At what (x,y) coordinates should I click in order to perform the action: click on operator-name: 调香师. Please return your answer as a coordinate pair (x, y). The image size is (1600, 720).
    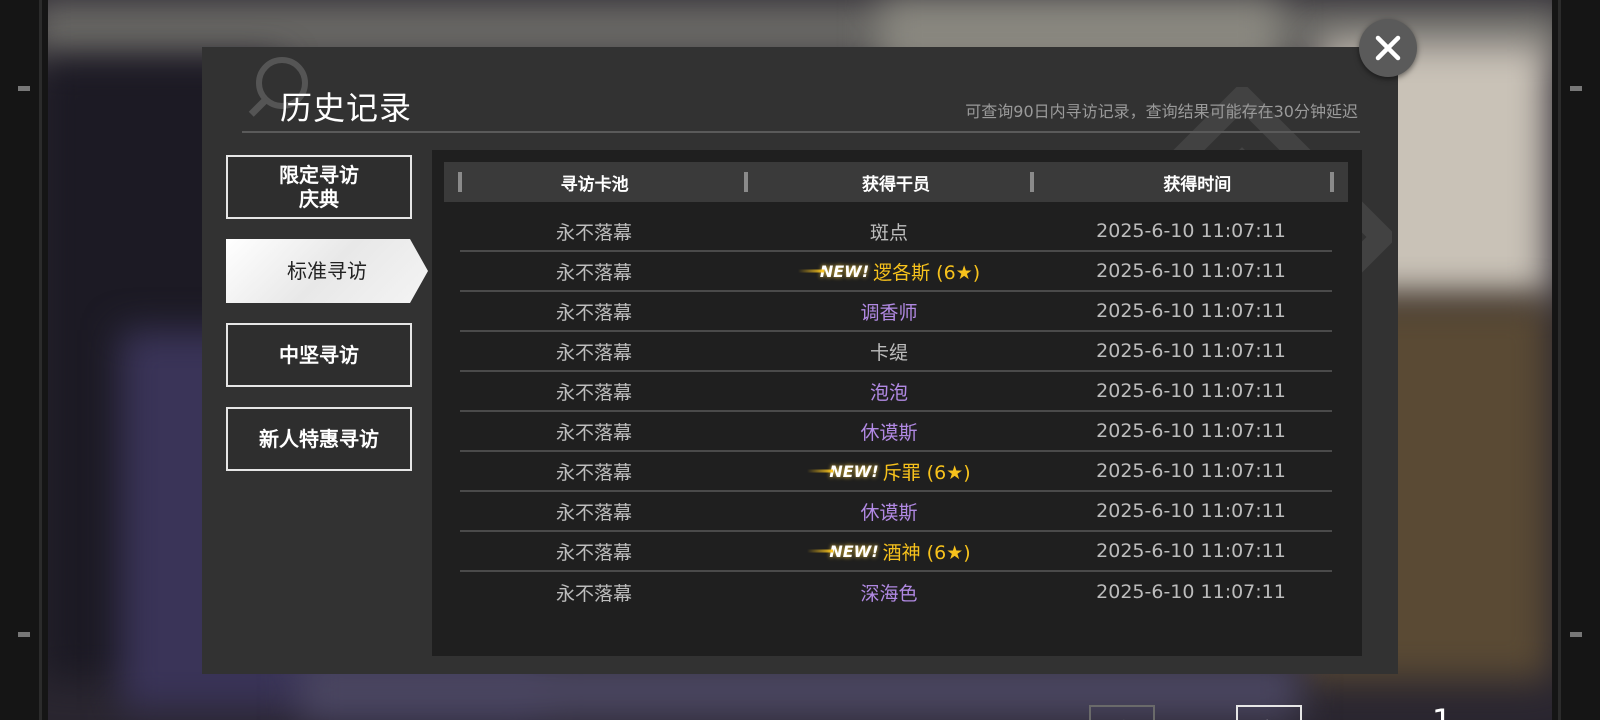
    Looking at the image, I should click on (889, 312).